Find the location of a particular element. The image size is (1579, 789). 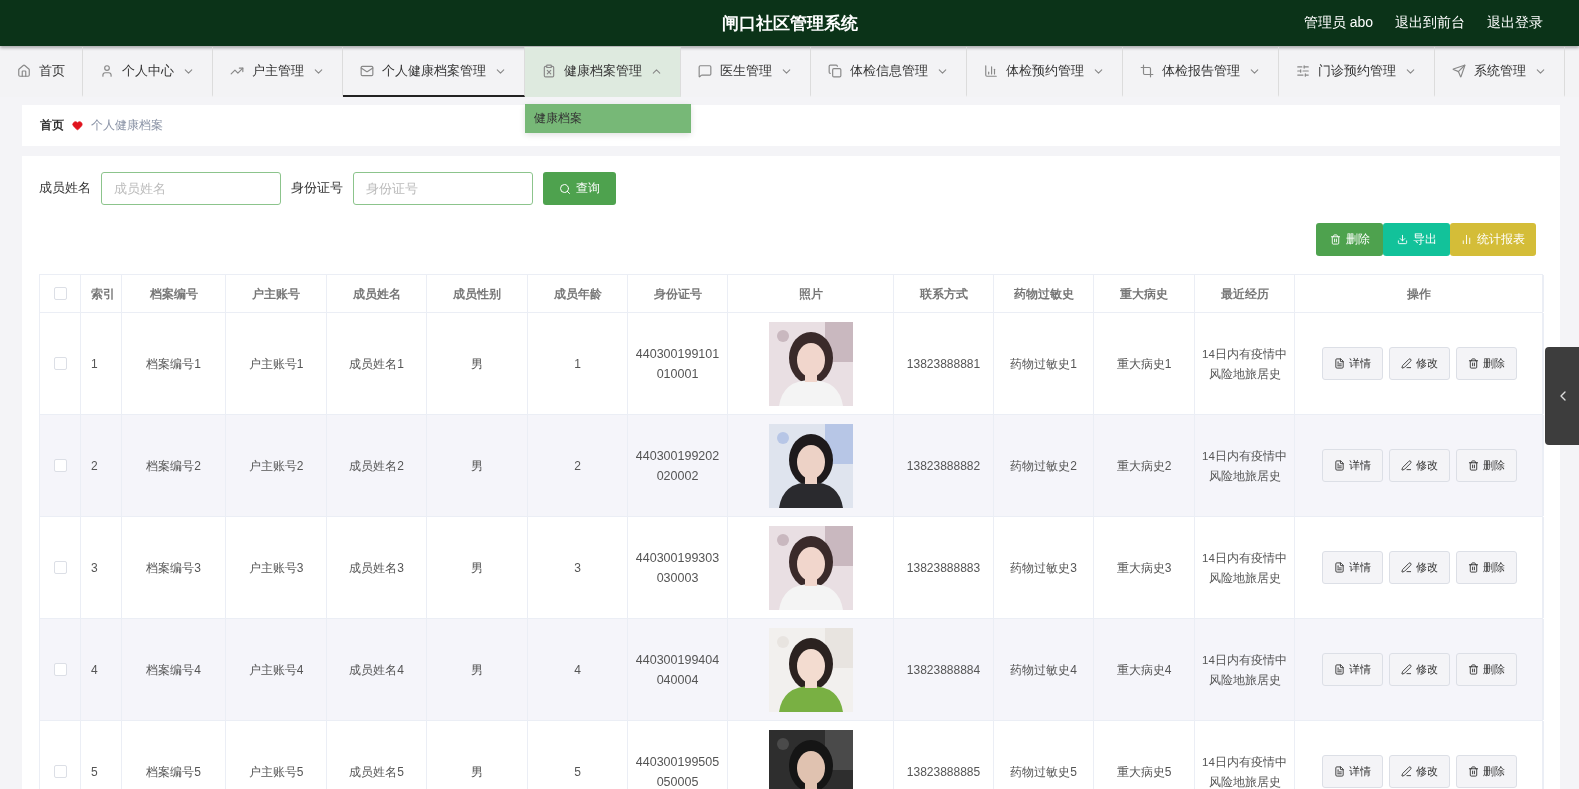

search-icon is located at coordinates (565, 188).